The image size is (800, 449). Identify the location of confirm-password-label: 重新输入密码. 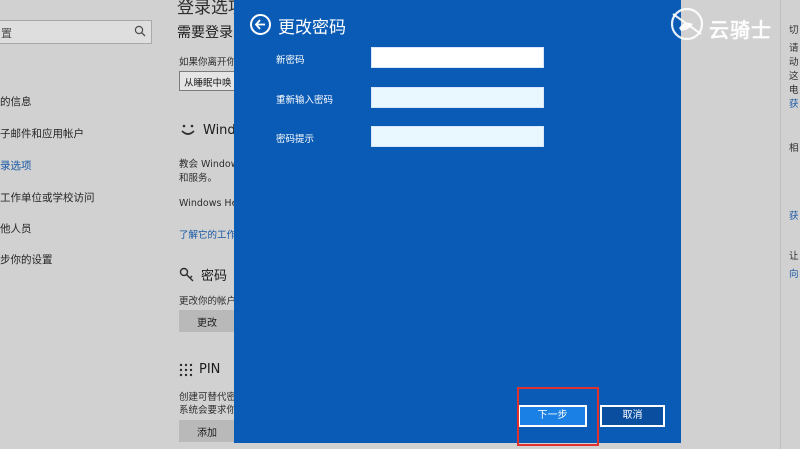
(305, 100).